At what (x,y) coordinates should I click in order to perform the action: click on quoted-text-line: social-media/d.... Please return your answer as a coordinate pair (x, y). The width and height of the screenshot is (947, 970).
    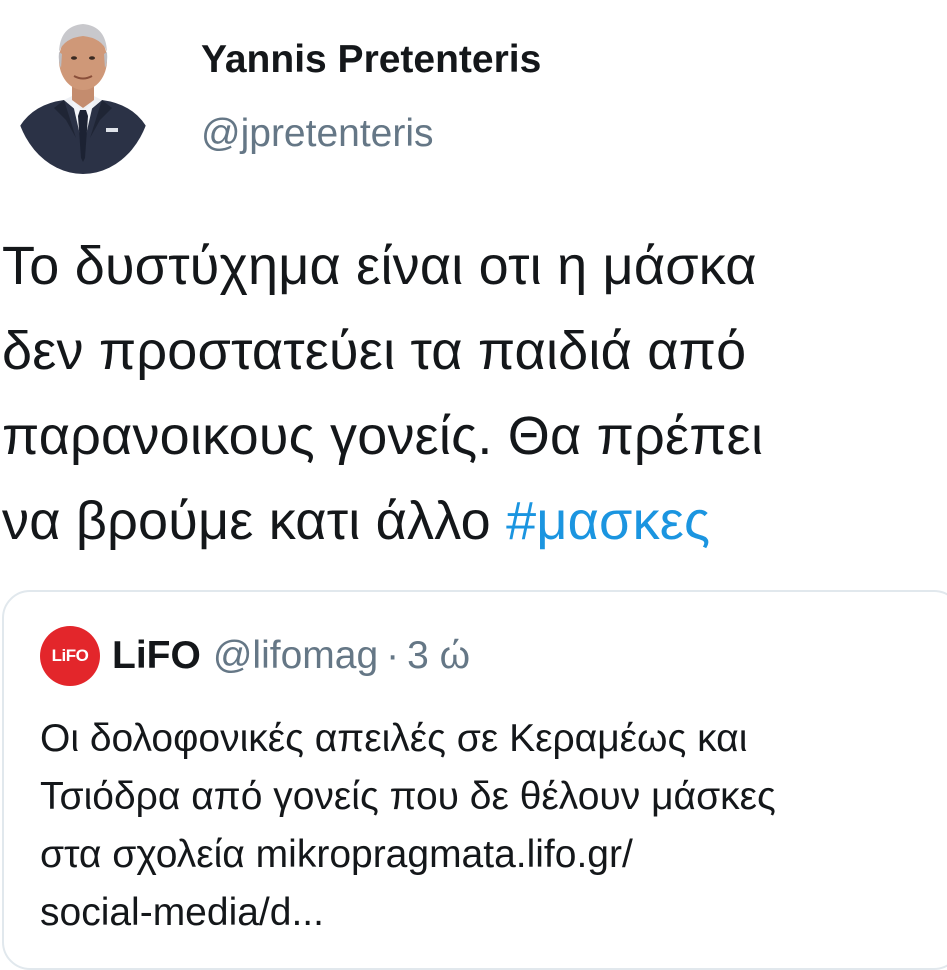
    Looking at the image, I should click on (182, 912).